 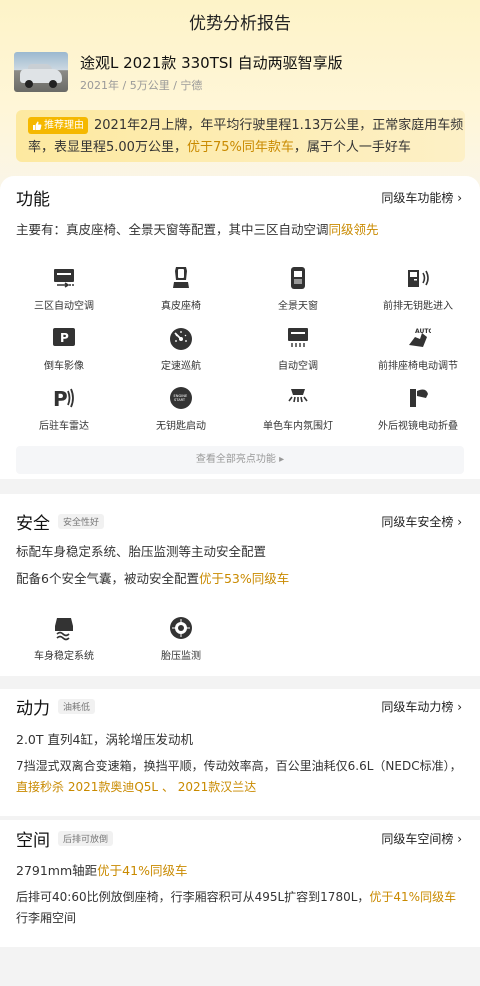 What do you see at coordinates (81, 521) in the screenshot?
I see `safety-tag: 安全性好` at bounding box center [81, 521].